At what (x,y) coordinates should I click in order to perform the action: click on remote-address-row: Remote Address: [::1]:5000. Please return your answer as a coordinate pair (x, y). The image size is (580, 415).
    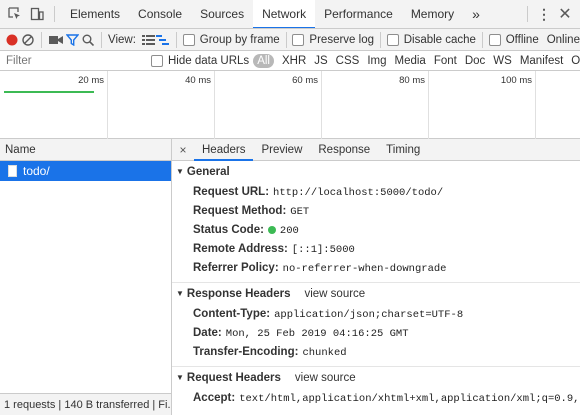
    Looking at the image, I should click on (376, 249).